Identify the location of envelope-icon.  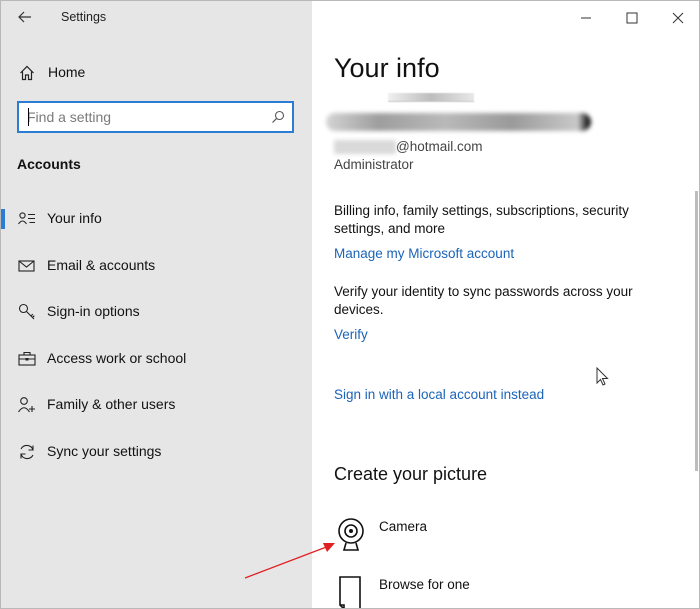
(27, 266).